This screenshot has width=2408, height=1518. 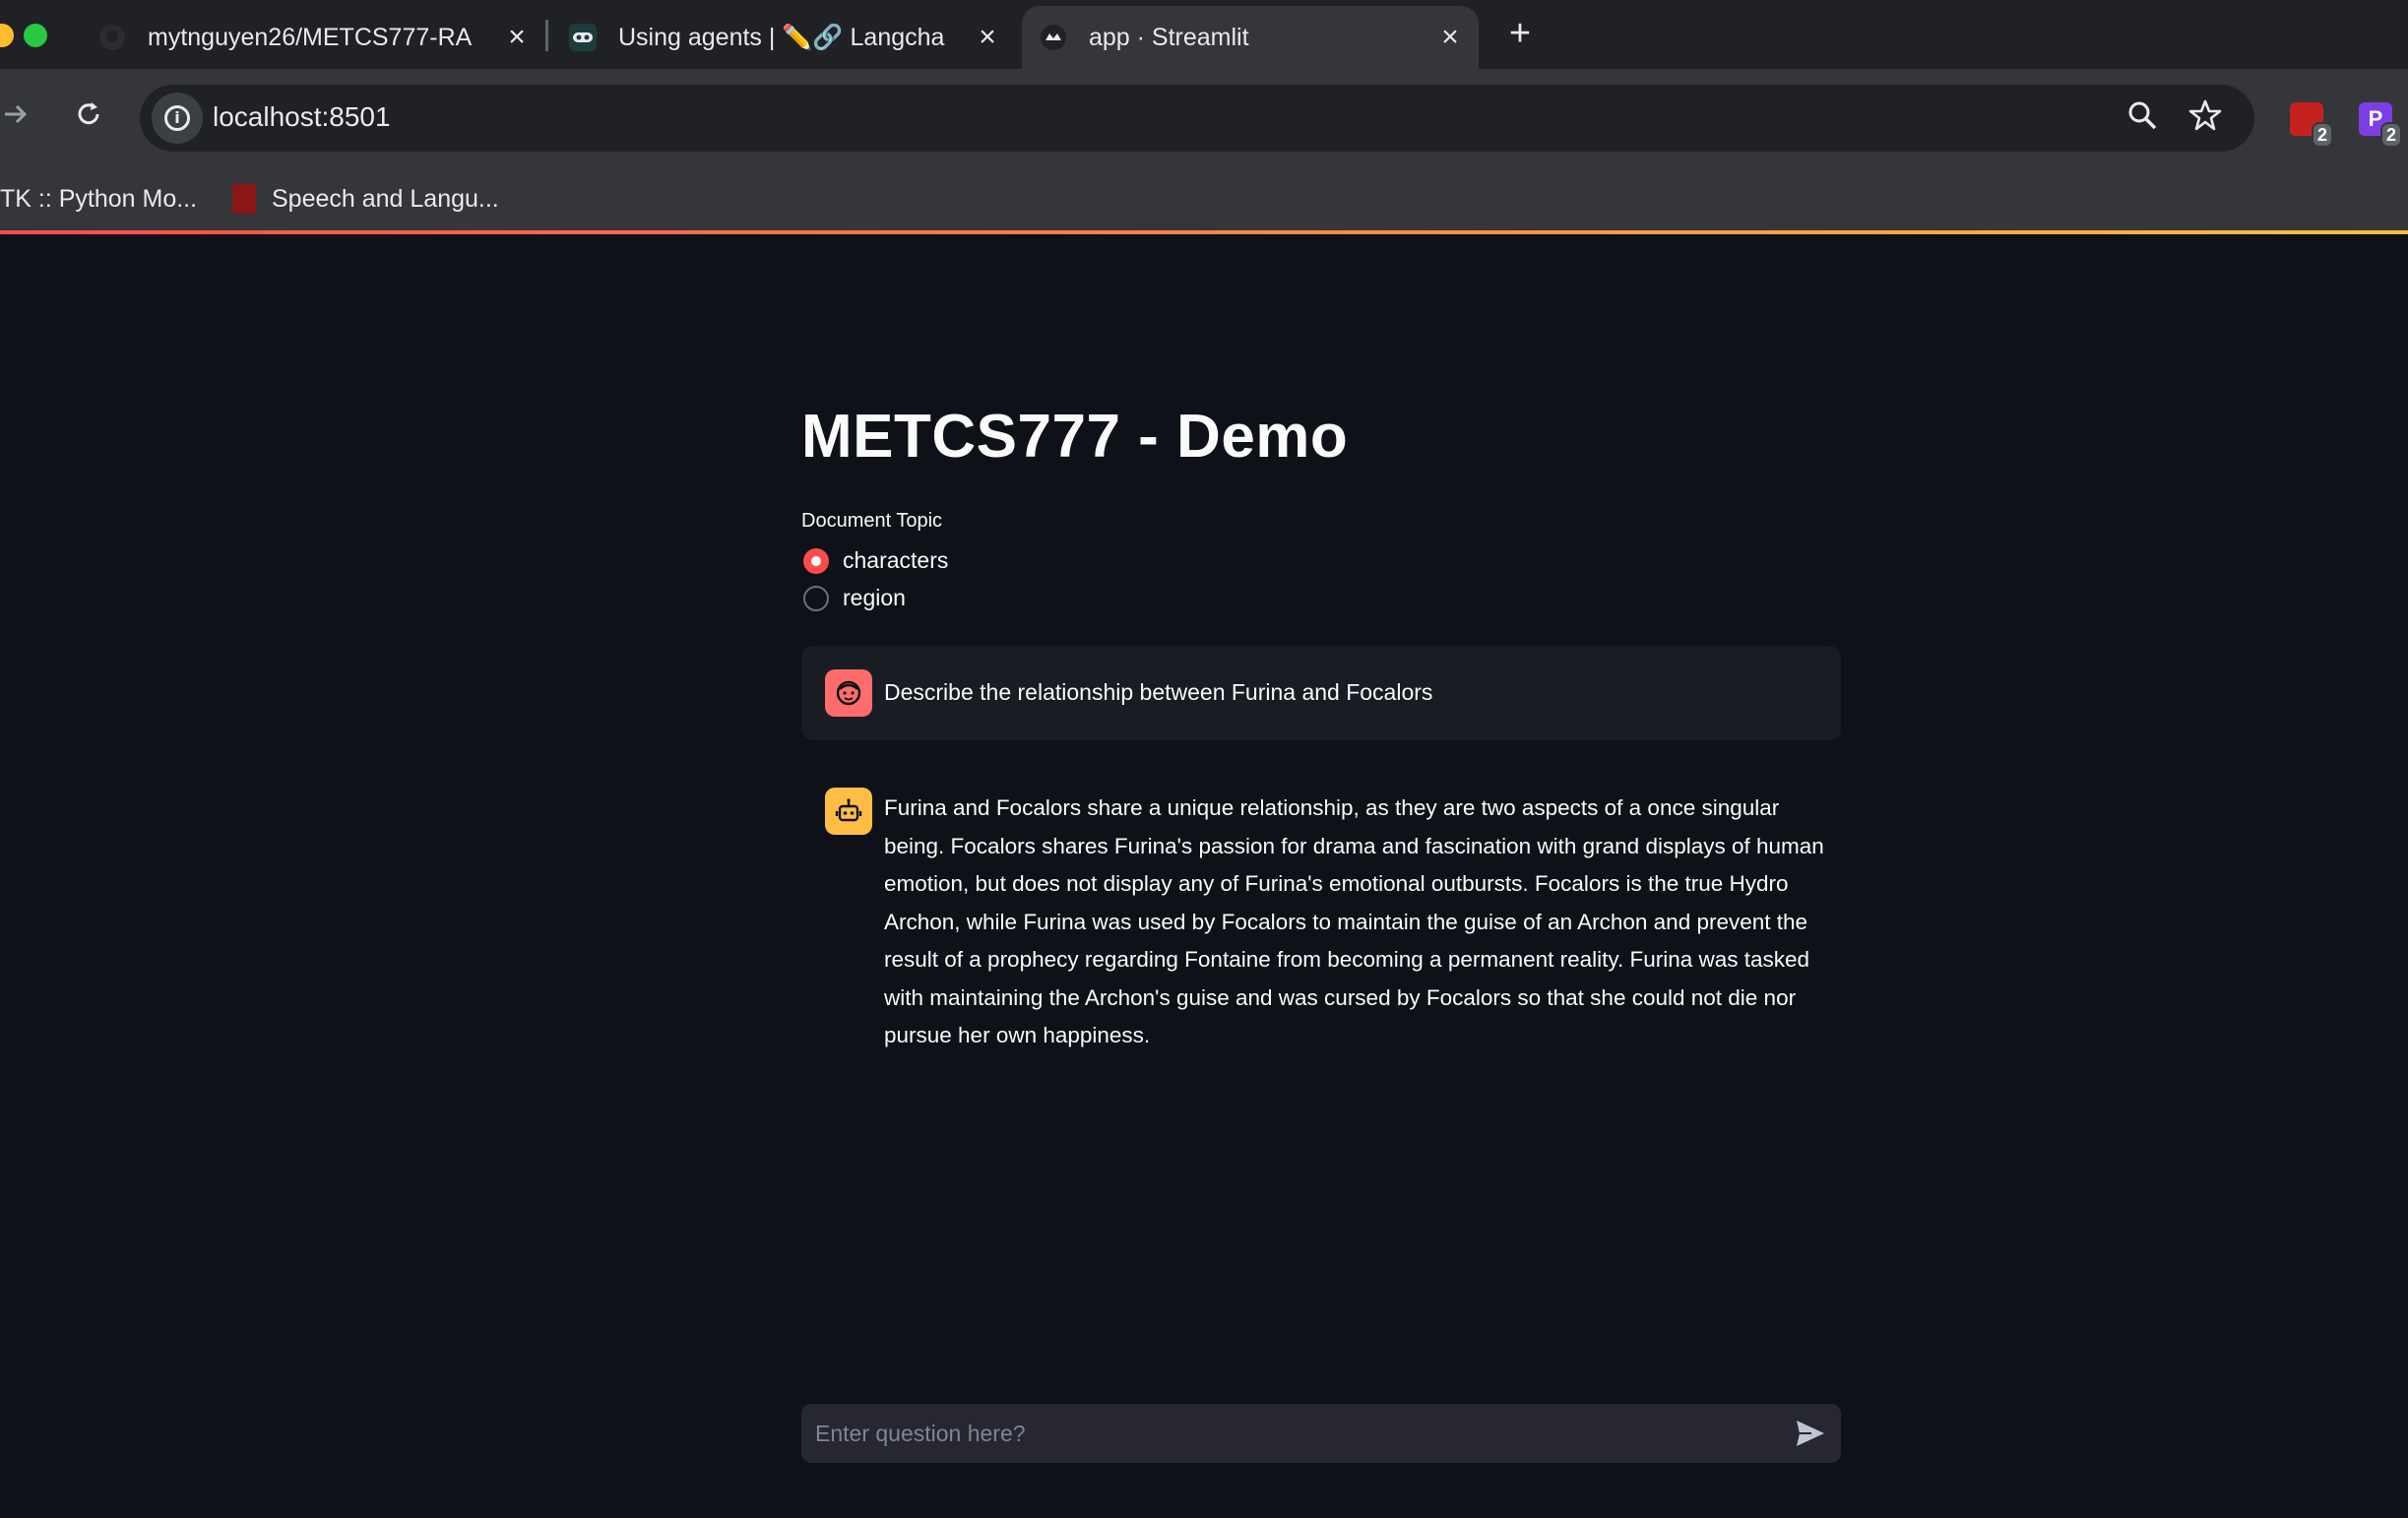 I want to click on langchain-icon, so click(x=583, y=37).